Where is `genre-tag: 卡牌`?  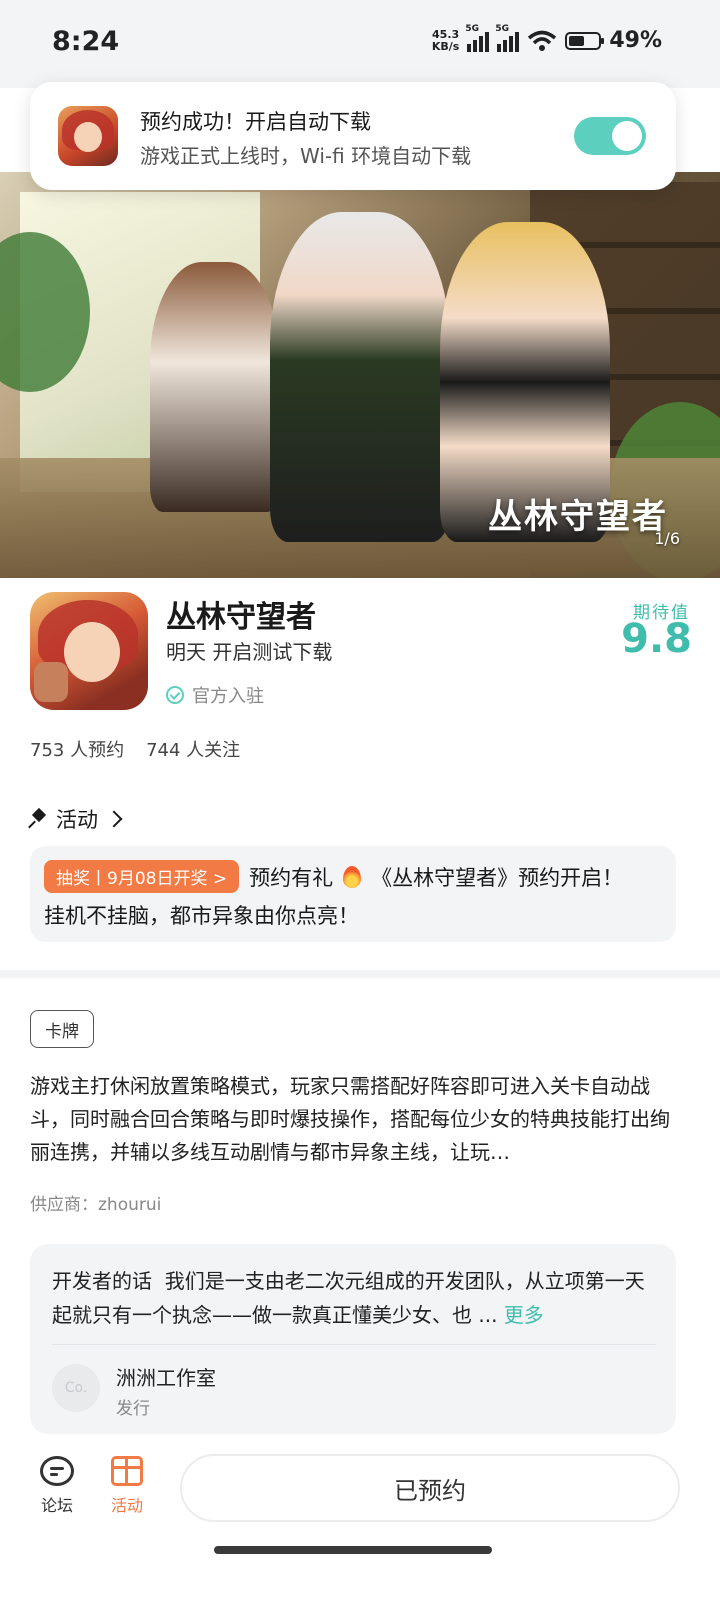
genre-tag: 卡牌 is located at coordinates (62, 1029).